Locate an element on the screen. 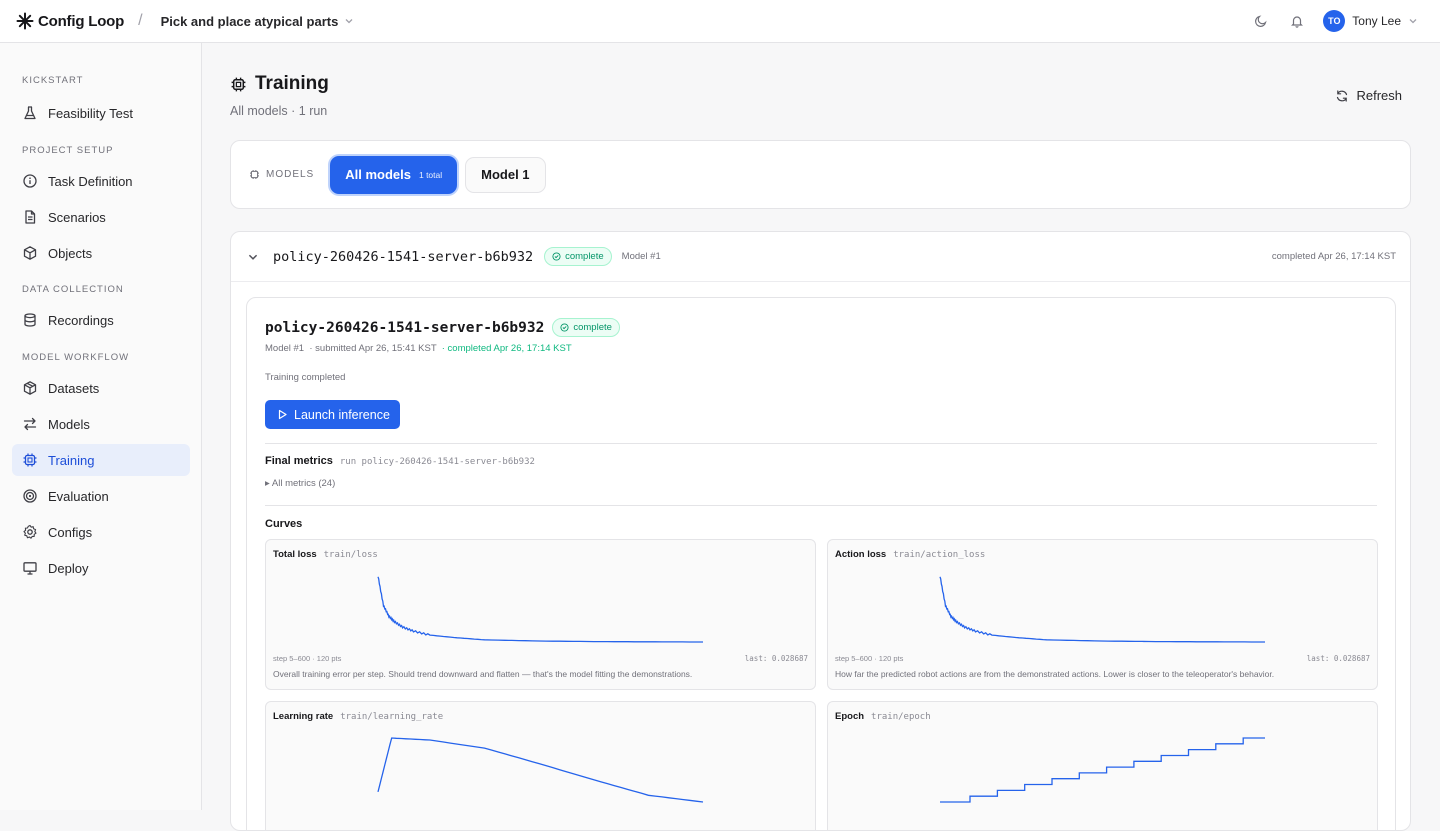  sidebar-section-kickstart: KICKSTART is located at coordinates (53, 80).